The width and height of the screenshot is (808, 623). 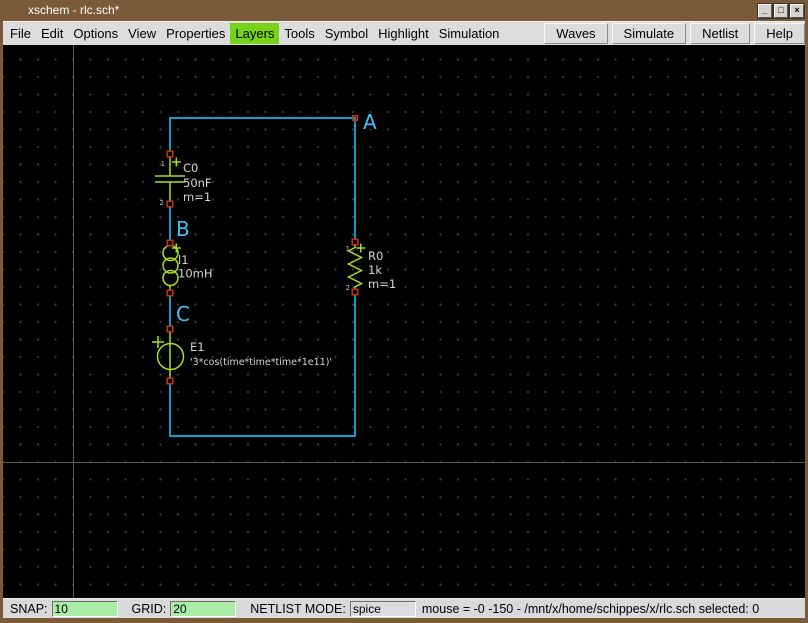 I want to click on grid-input: 20, so click(x=203, y=608).